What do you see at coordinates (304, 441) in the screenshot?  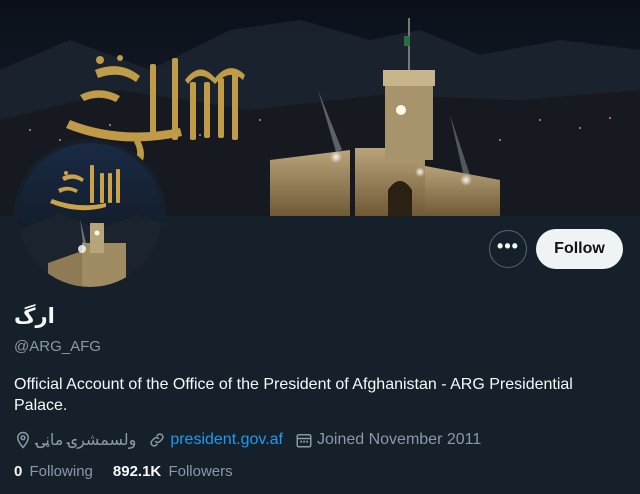 I see `calendar-icon` at bounding box center [304, 441].